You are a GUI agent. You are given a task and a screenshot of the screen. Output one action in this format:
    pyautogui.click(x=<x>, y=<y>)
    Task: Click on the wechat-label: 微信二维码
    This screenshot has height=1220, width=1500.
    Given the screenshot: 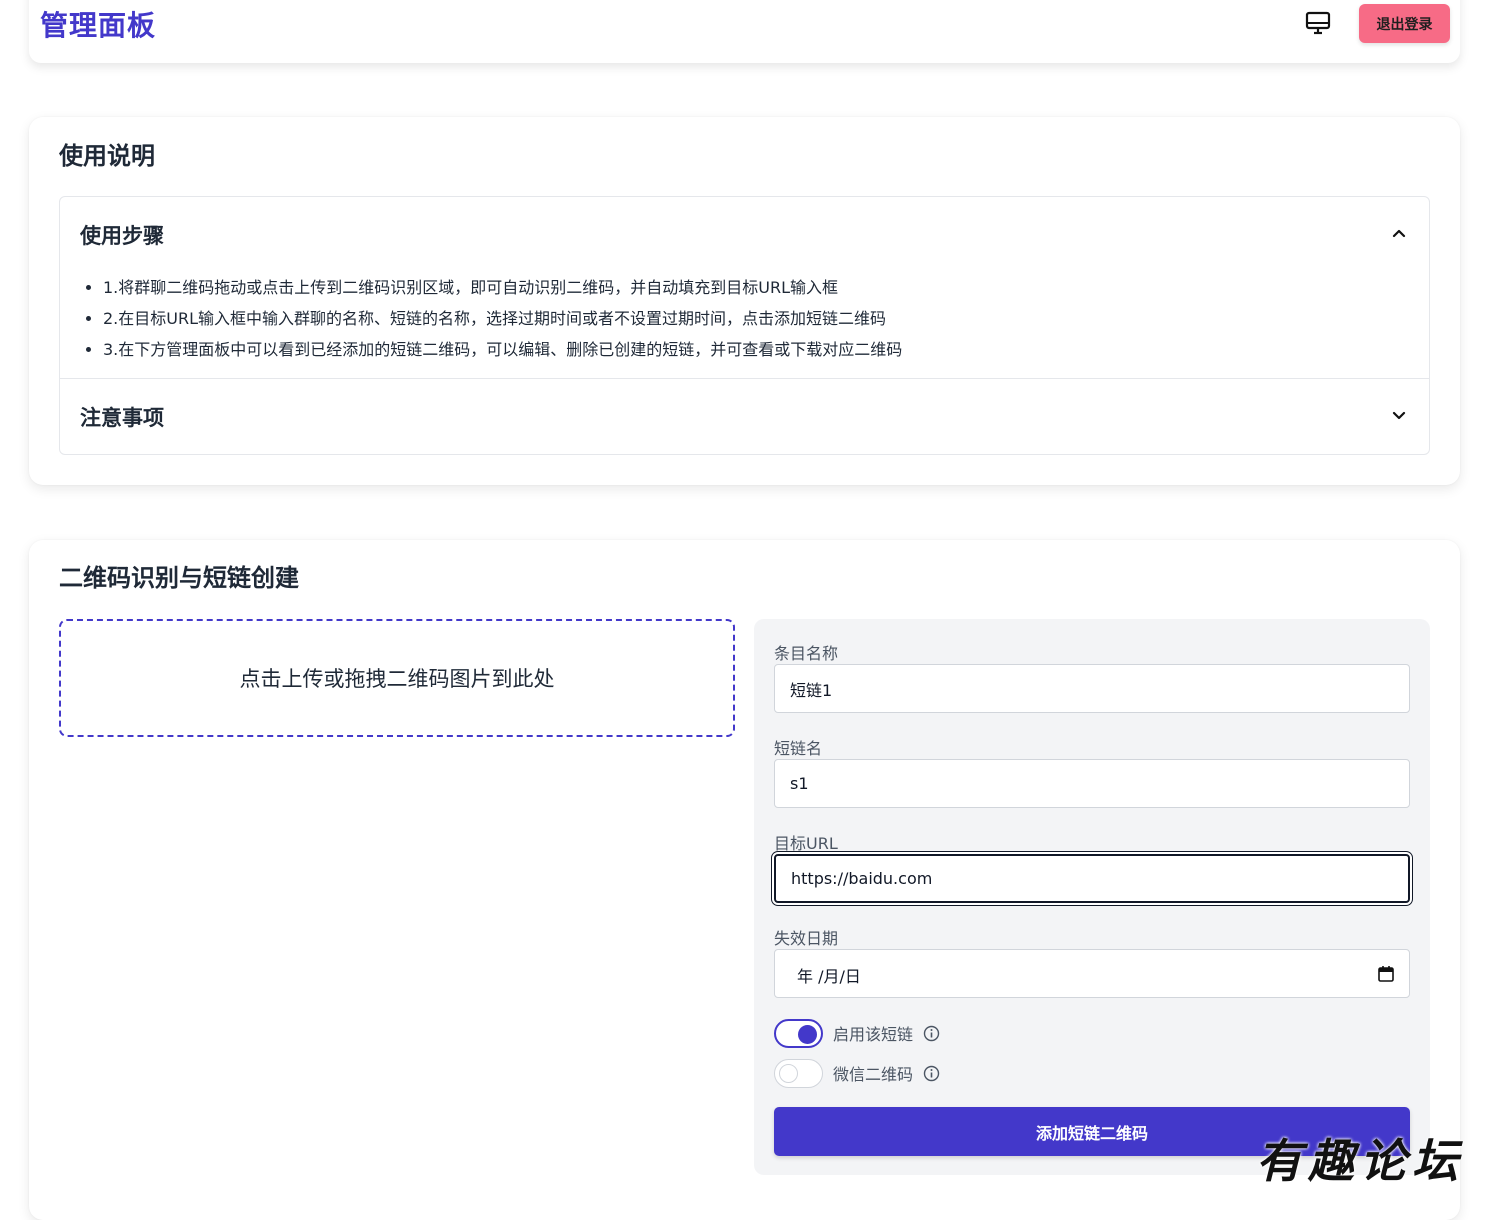 What is the action you would take?
    pyautogui.click(x=873, y=1074)
    